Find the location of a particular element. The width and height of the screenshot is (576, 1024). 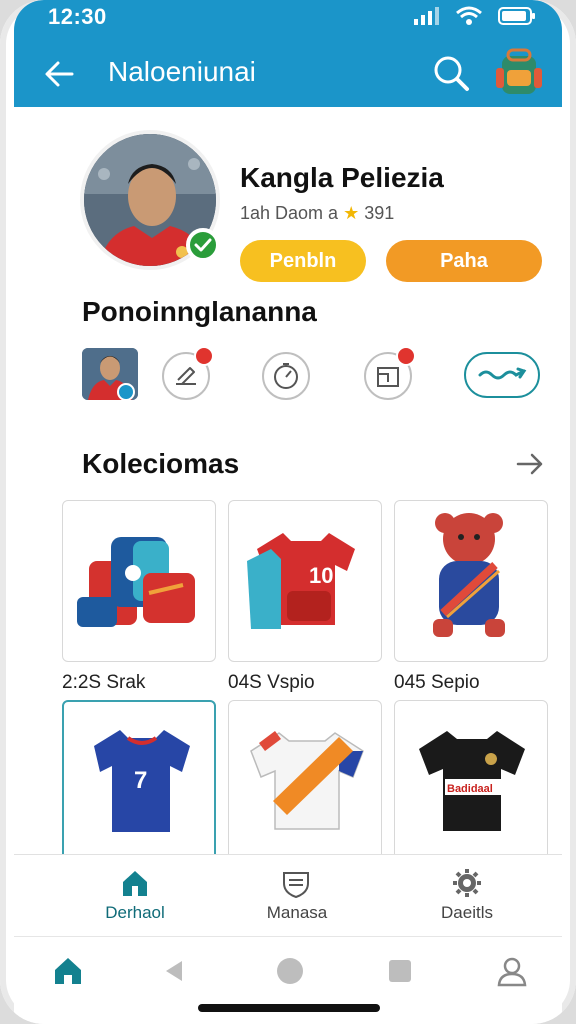

signal-icon is located at coordinates (427, 18).